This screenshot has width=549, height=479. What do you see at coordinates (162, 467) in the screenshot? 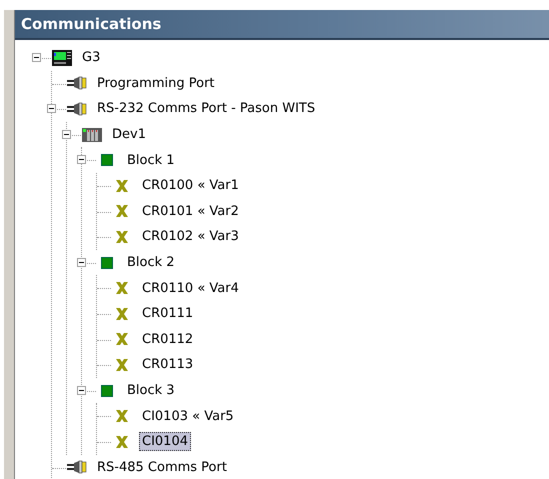
I see `tree-item: RS-485 Comms Port` at bounding box center [162, 467].